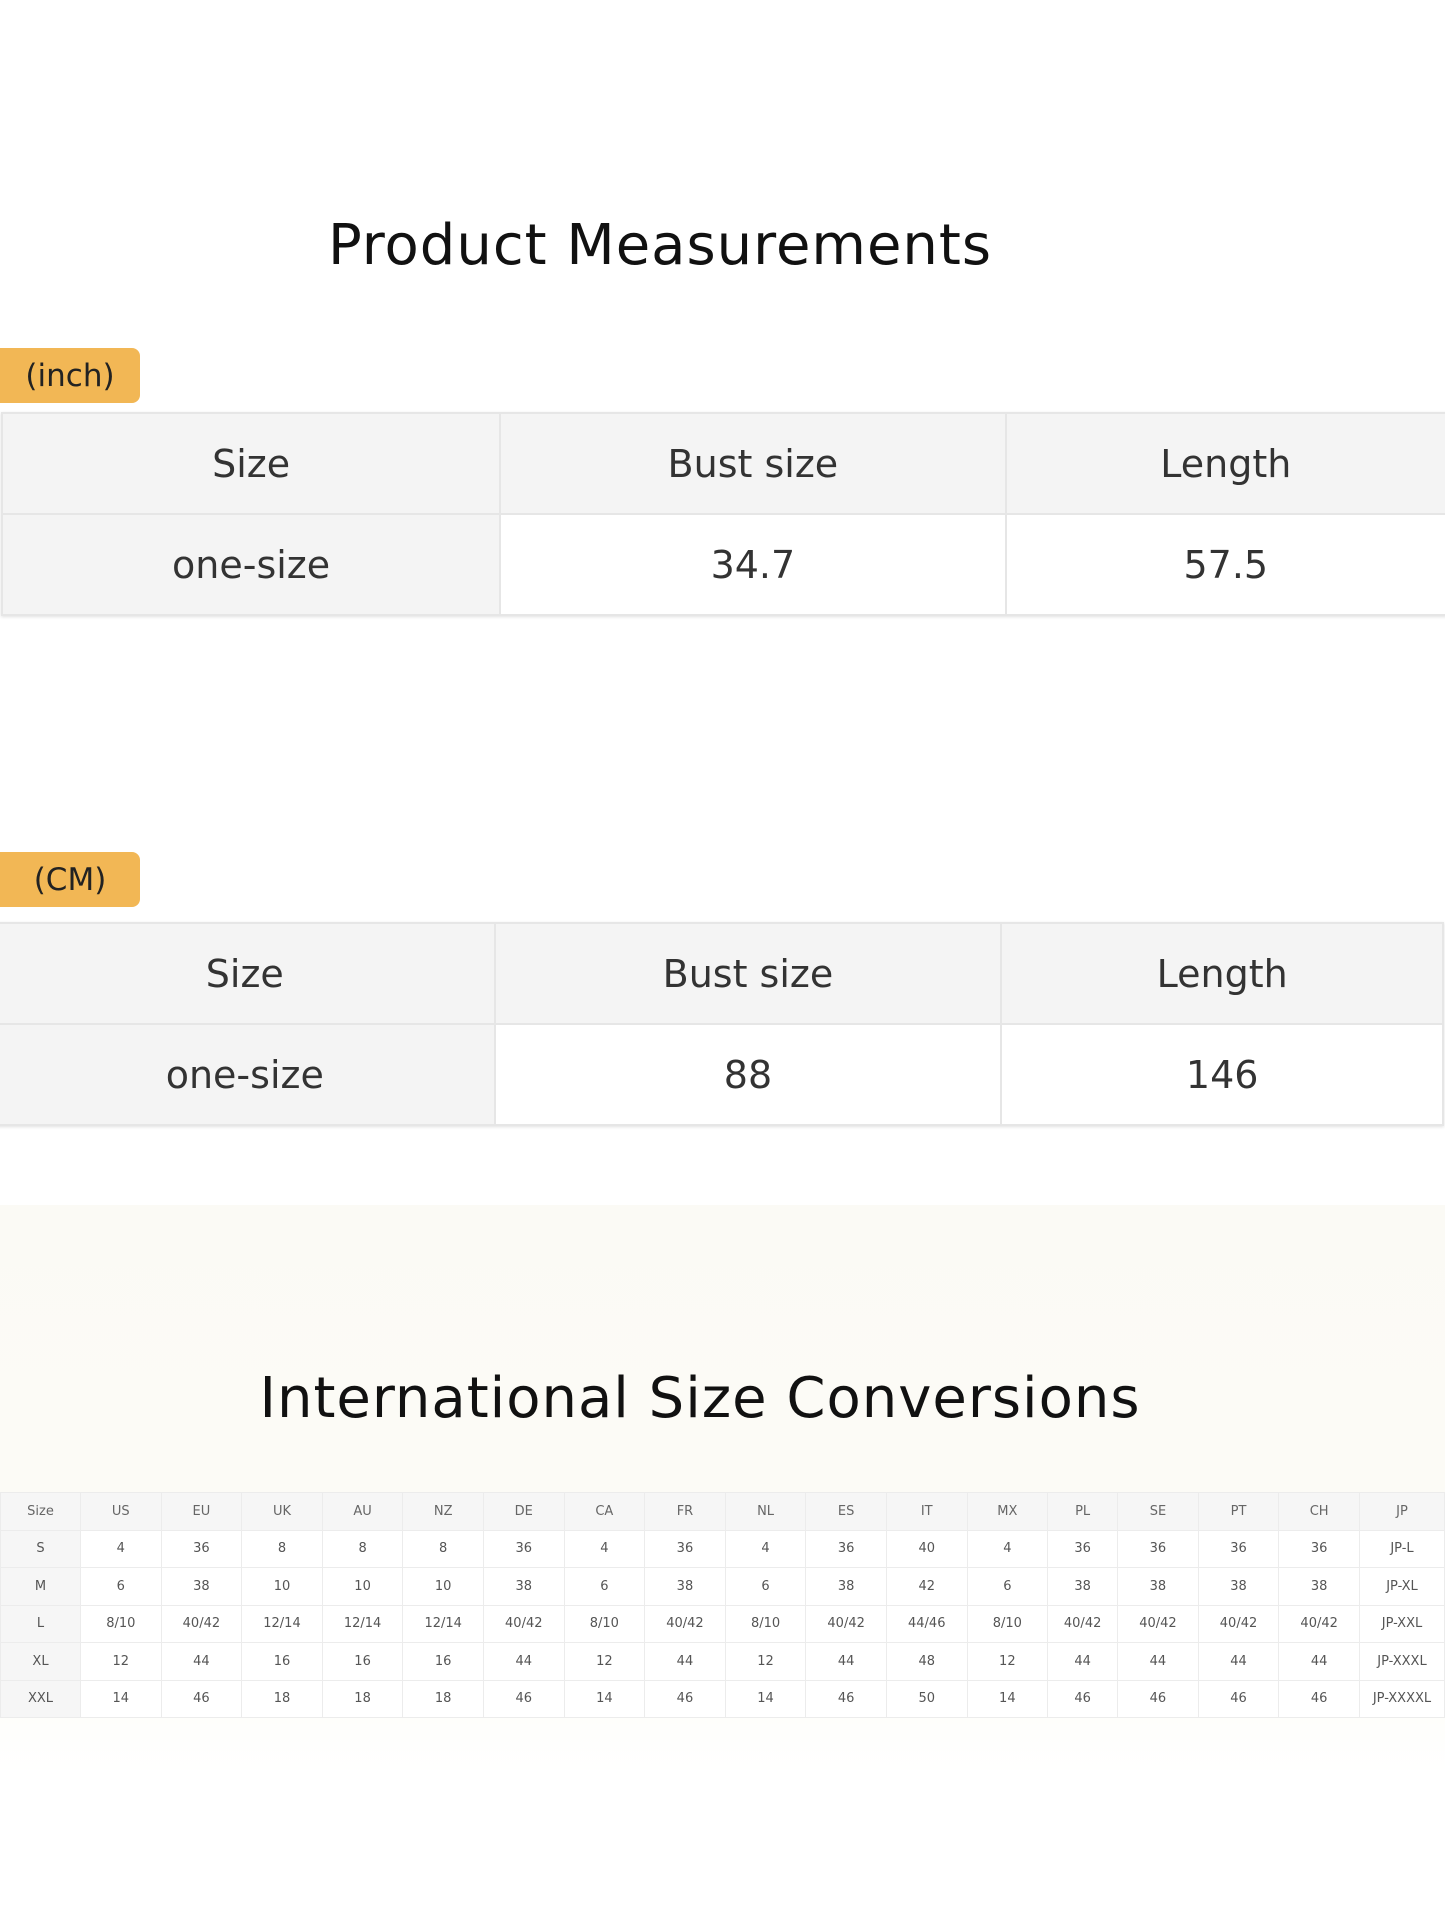 The width and height of the screenshot is (1445, 1927). I want to click on table-cell: JP-XXXXL, so click(1402, 1698).